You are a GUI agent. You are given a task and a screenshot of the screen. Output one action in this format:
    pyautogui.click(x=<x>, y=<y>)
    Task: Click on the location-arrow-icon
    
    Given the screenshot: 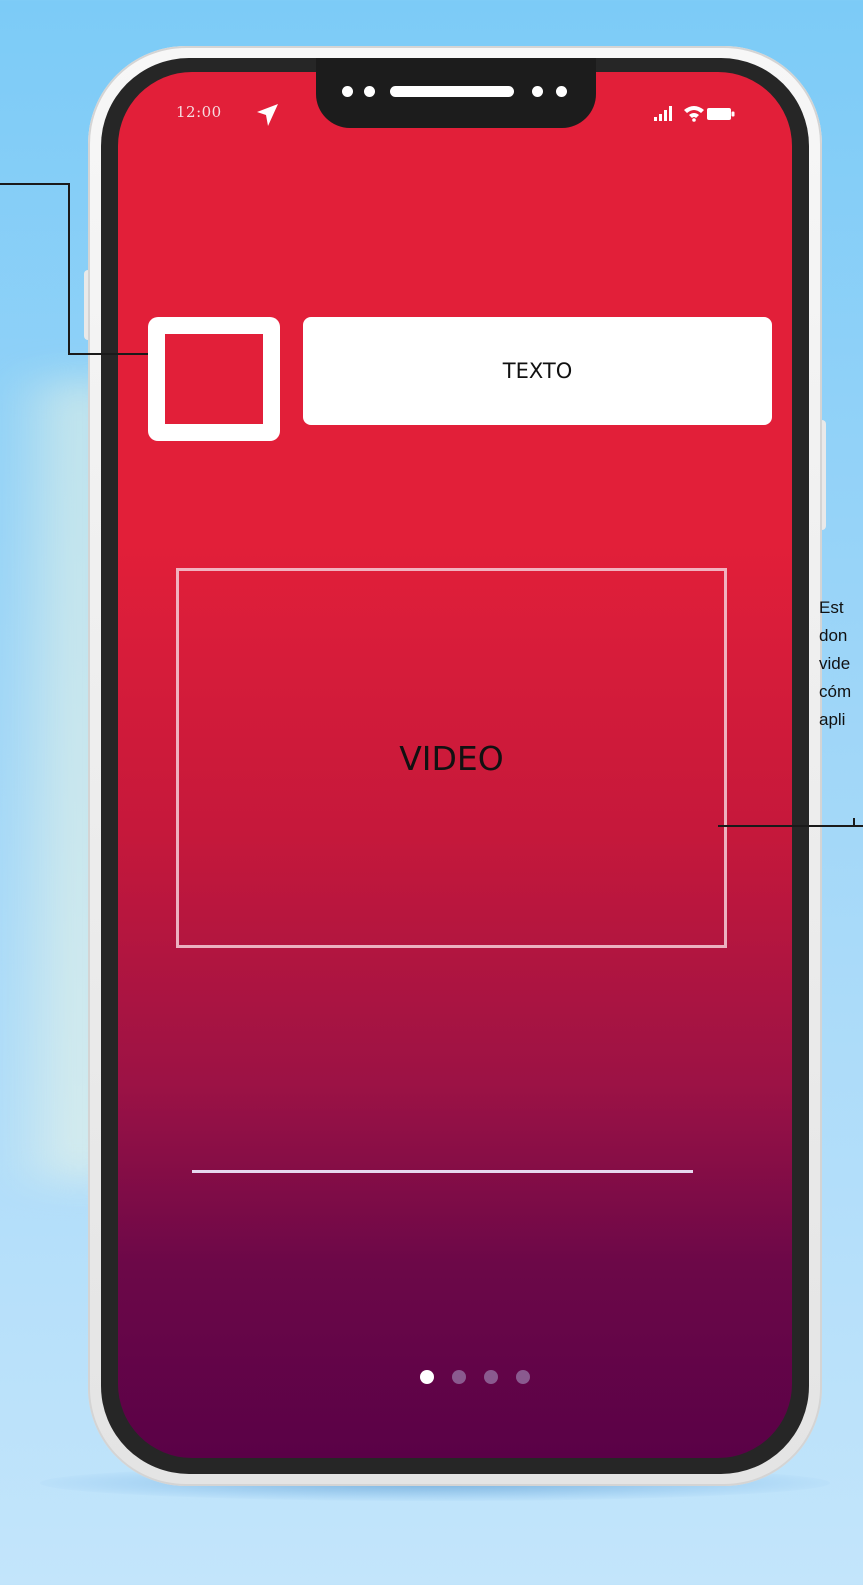 What is the action you would take?
    pyautogui.click(x=267, y=115)
    